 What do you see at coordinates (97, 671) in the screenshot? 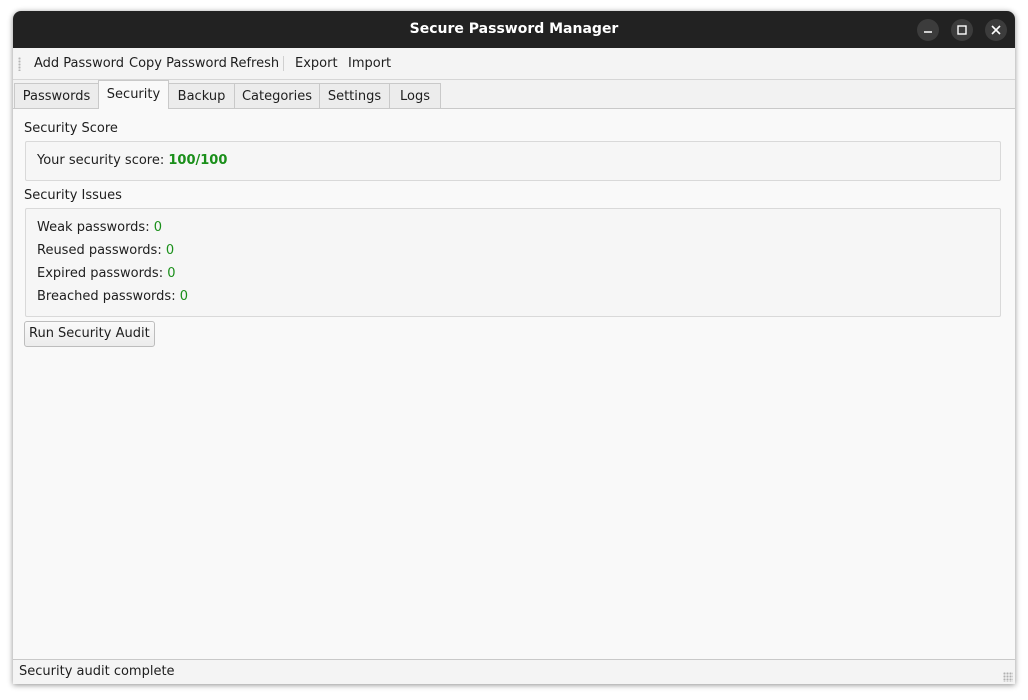
I see `status-text: Security audit complete` at bounding box center [97, 671].